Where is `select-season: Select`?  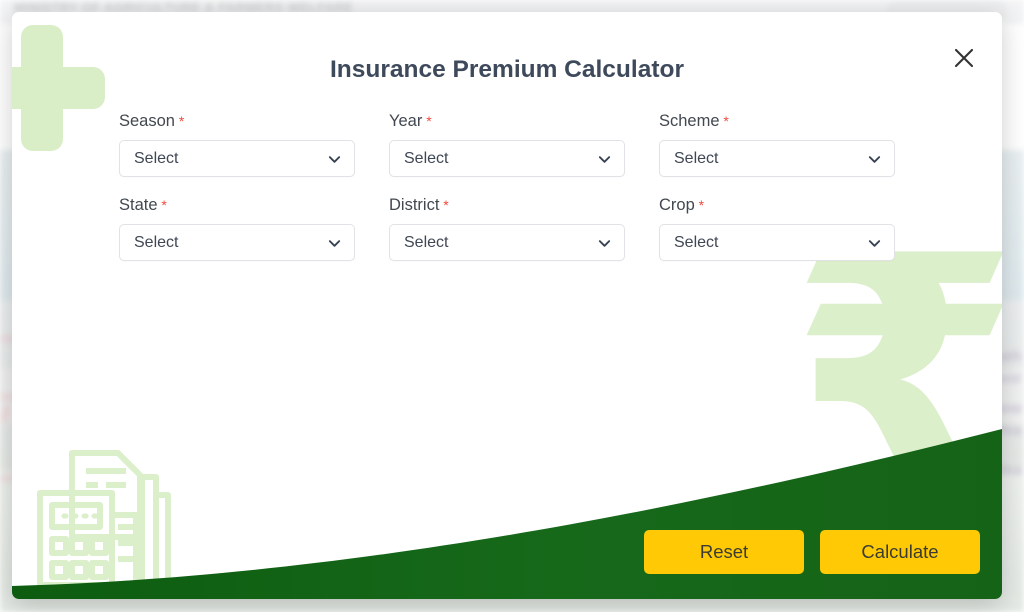
select-season: Select is located at coordinates (237, 158).